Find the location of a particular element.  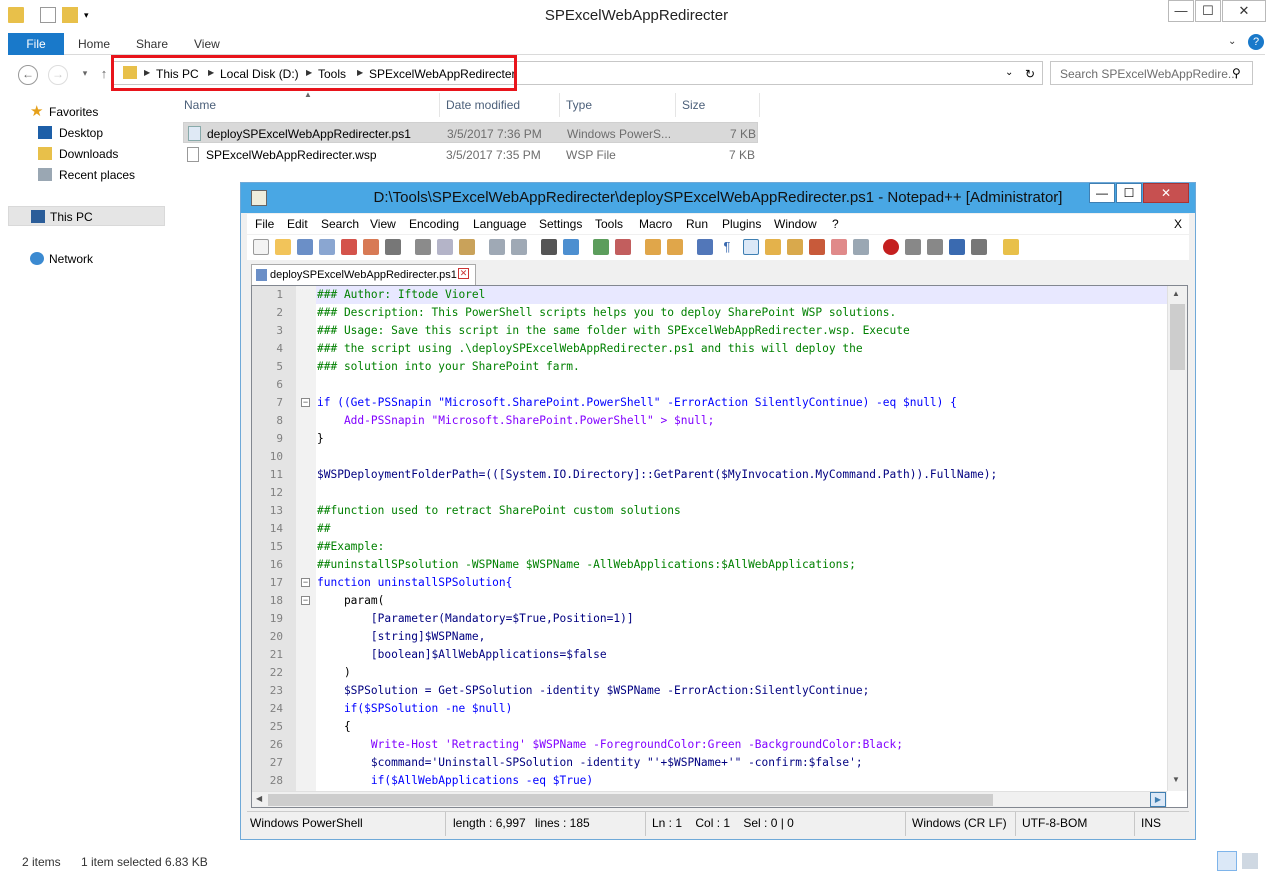

close-all-icon is located at coordinates (371, 247).